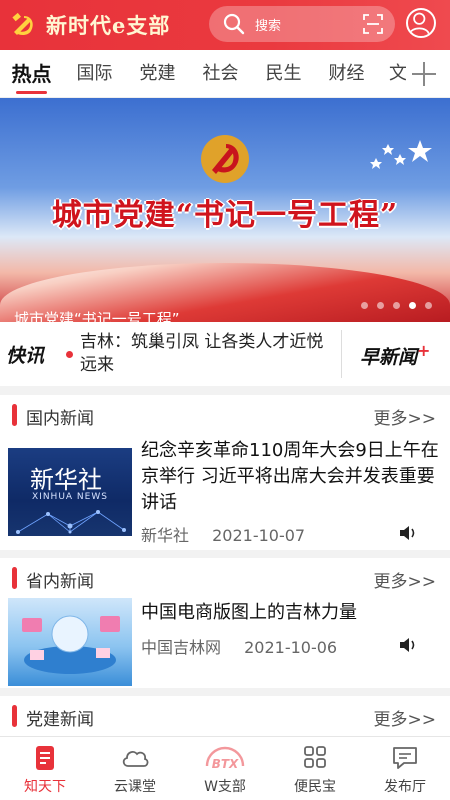 This screenshot has height=800, width=450. What do you see at coordinates (71, 522) in the screenshot?
I see `network-graphic` at bounding box center [71, 522].